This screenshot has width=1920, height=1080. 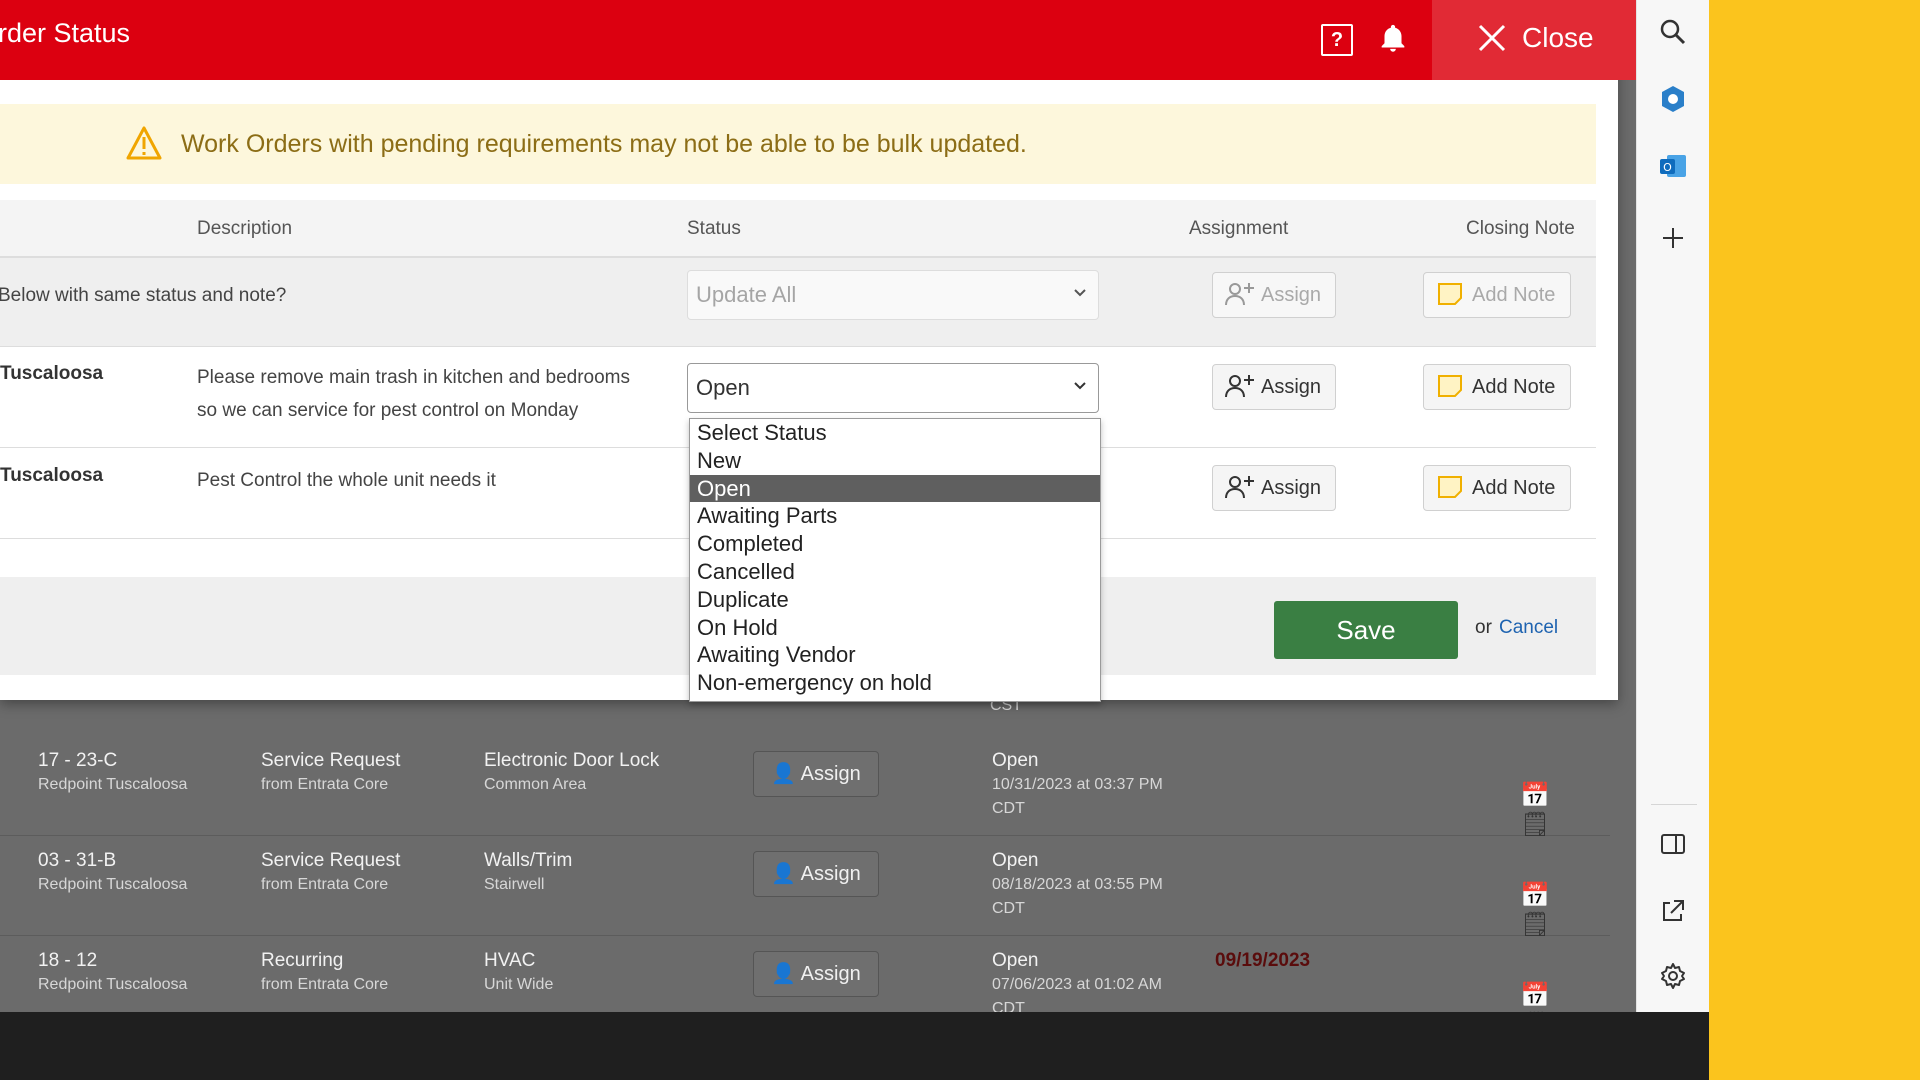 What do you see at coordinates (331, 860) in the screenshot?
I see `request-type: Service Request` at bounding box center [331, 860].